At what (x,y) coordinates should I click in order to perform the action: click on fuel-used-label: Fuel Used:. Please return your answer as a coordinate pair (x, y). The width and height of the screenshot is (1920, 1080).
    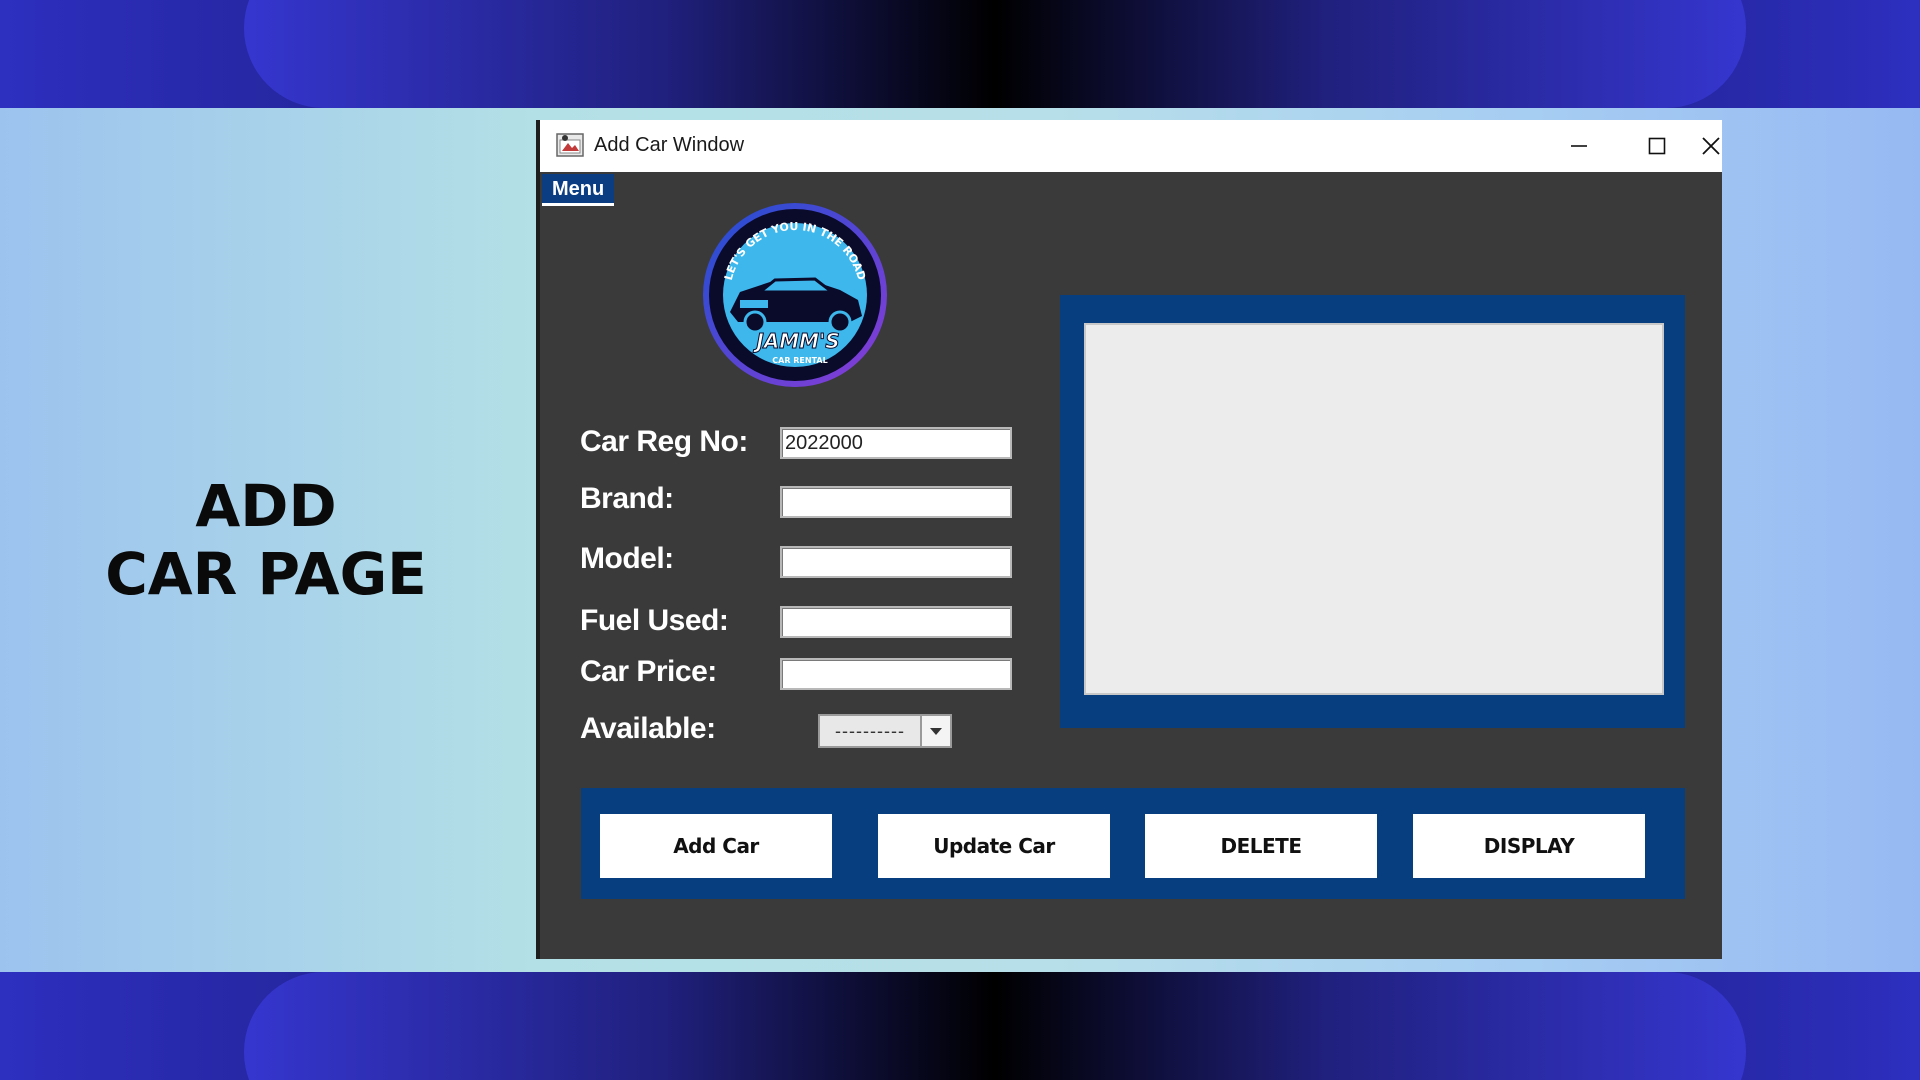
    Looking at the image, I should click on (654, 620).